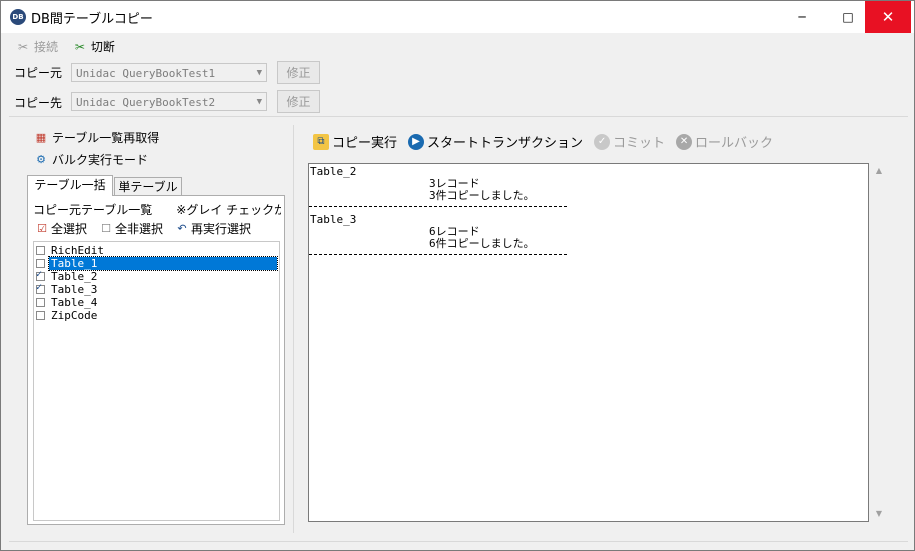 The width and height of the screenshot is (915, 551). Describe the element at coordinates (293, 329) in the screenshot. I see `splitter` at that location.